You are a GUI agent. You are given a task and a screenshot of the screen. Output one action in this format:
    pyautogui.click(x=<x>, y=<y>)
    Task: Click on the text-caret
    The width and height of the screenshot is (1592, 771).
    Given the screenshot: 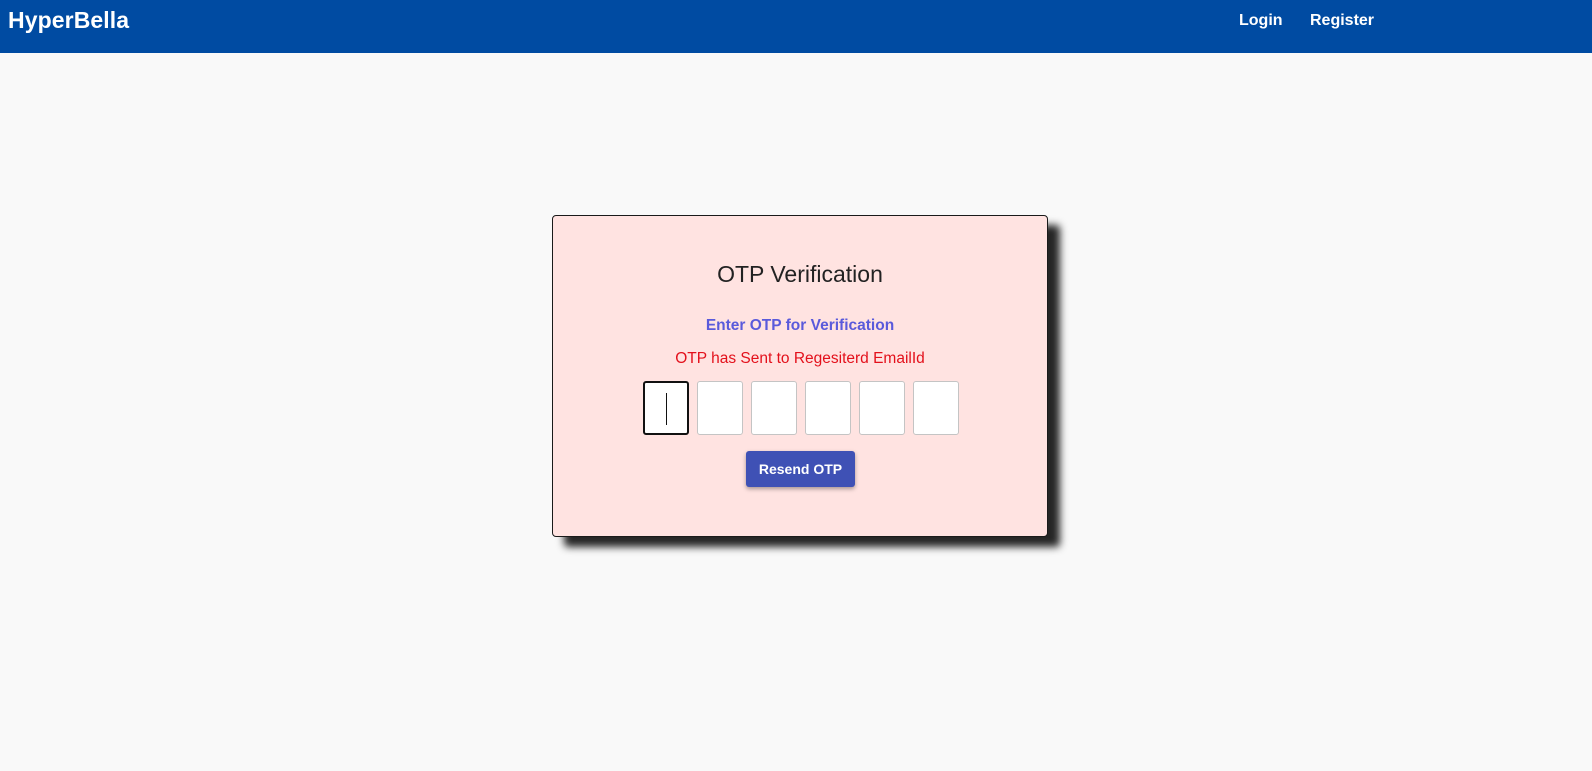 What is the action you would take?
    pyautogui.click(x=666, y=409)
    